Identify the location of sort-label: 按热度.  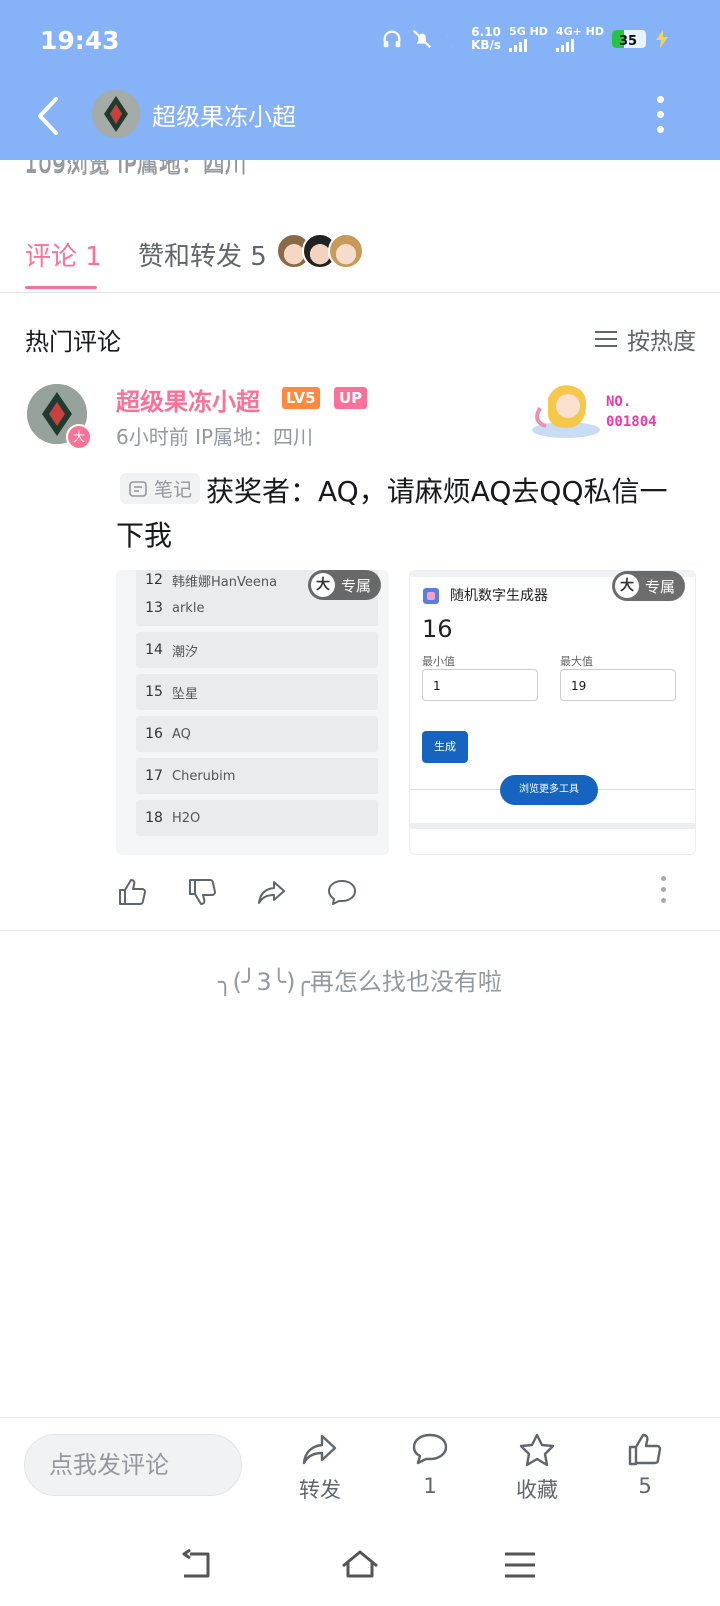
(661, 342).